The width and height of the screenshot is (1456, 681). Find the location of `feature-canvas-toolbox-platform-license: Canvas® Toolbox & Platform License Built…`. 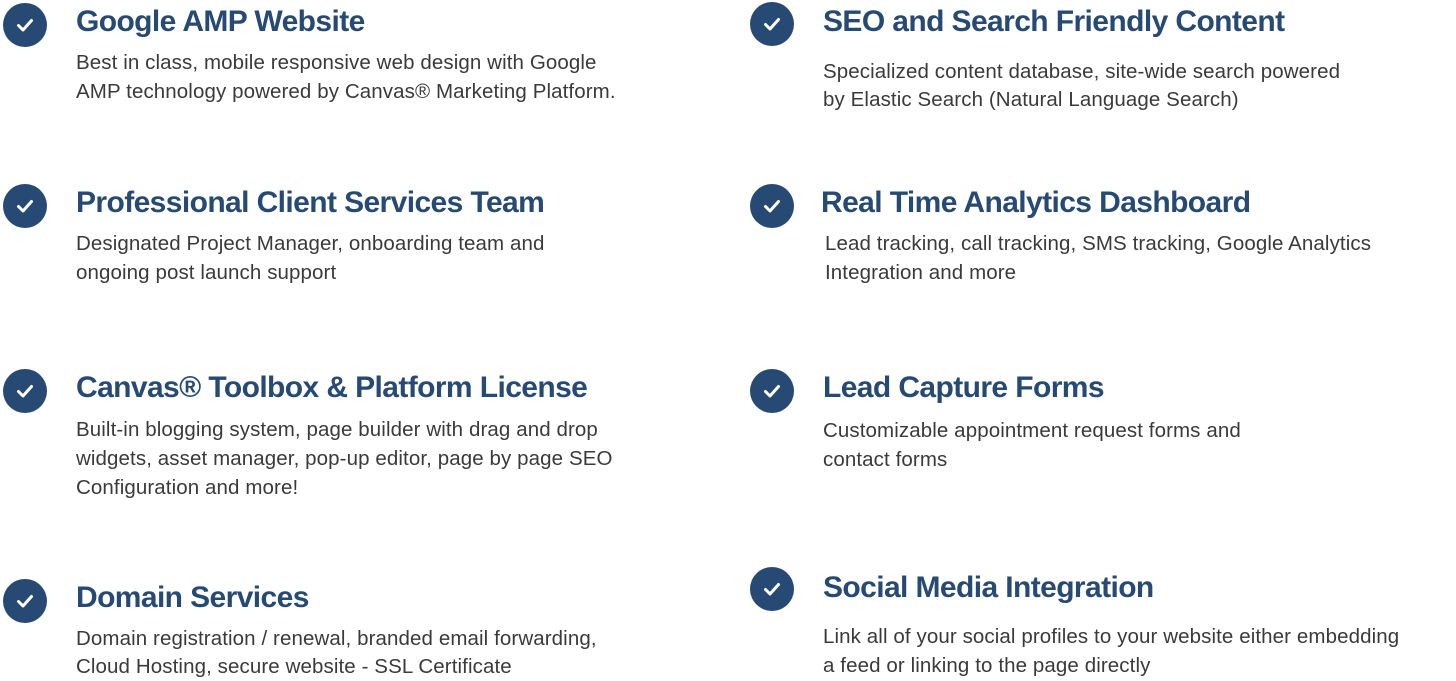

feature-canvas-toolbox-platform-license: Canvas® Toolbox & Platform License Built… is located at coordinates (343, 435).